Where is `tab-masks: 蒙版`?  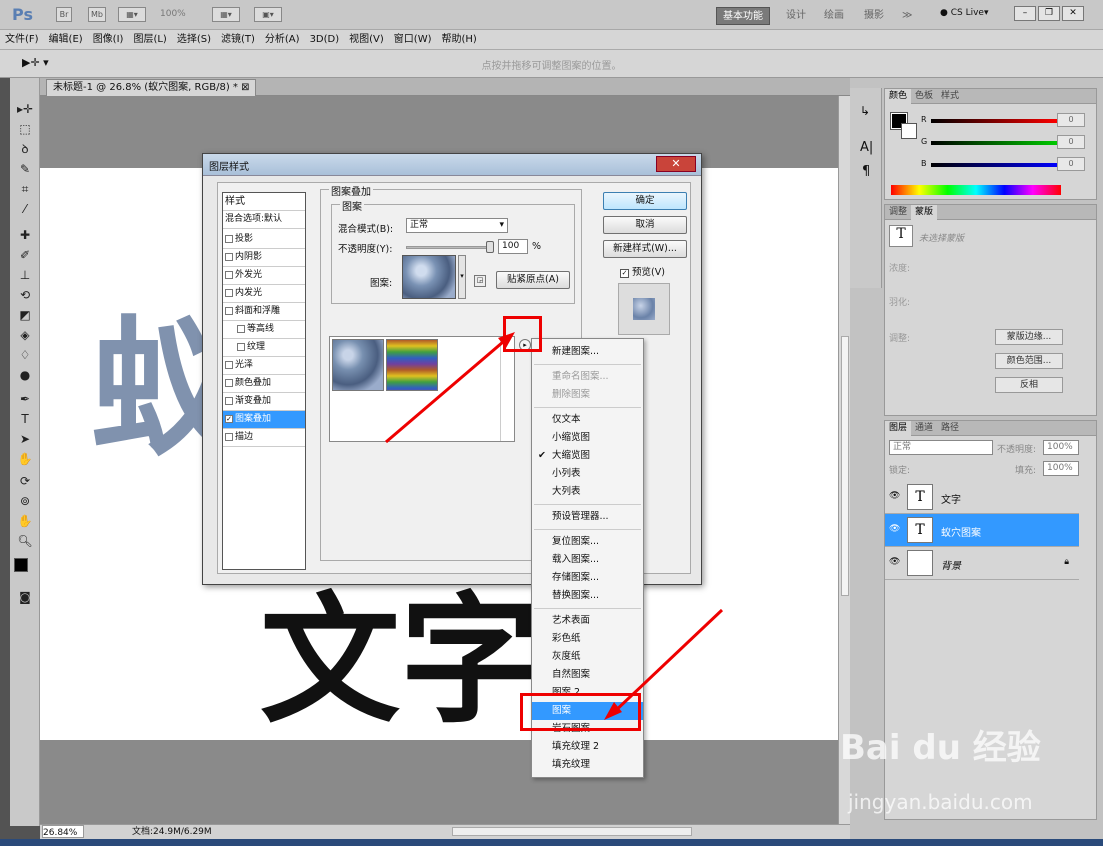 tab-masks: 蒙版 is located at coordinates (924, 212).